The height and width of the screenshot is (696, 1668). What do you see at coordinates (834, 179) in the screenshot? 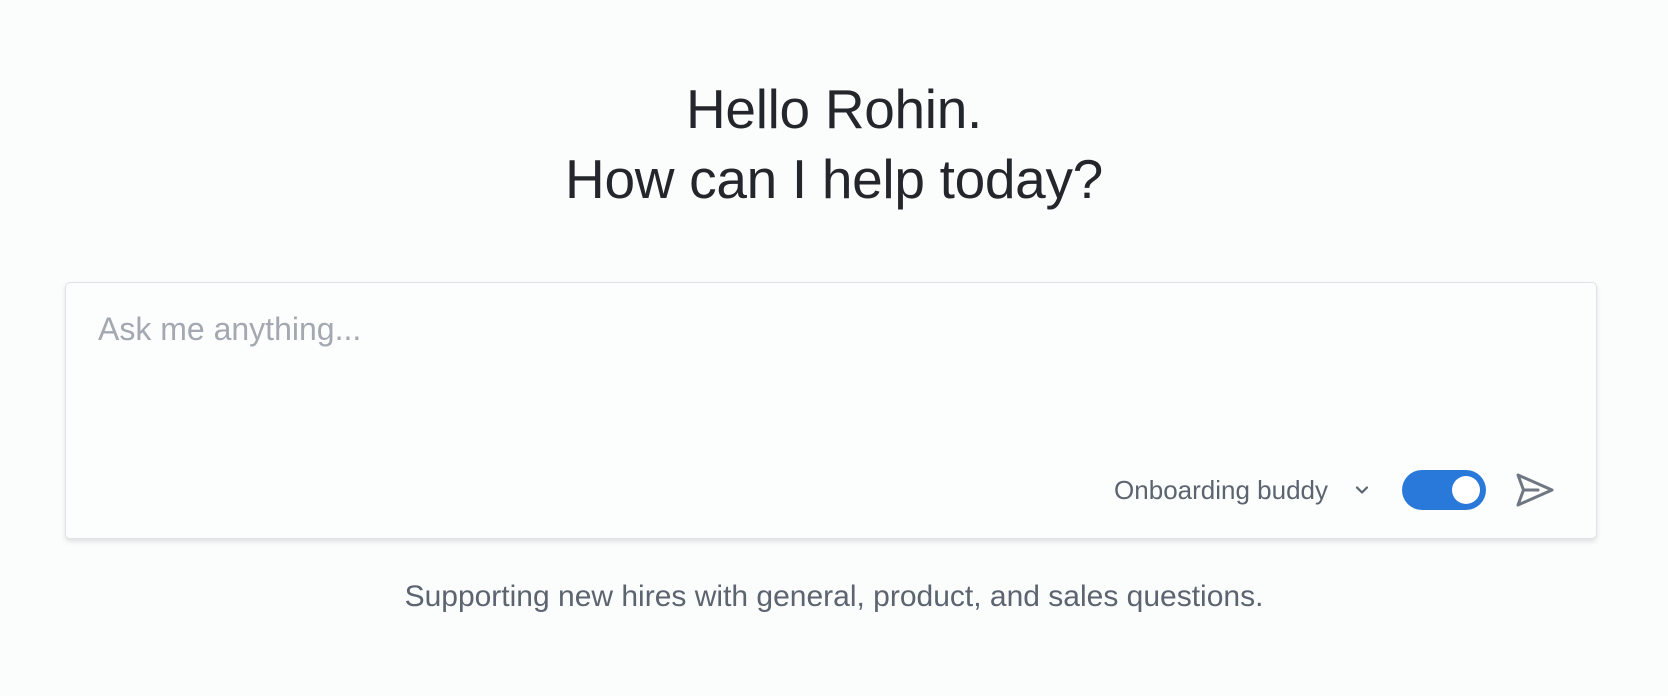
I see `greeting-line-2: How can I help today?` at bounding box center [834, 179].